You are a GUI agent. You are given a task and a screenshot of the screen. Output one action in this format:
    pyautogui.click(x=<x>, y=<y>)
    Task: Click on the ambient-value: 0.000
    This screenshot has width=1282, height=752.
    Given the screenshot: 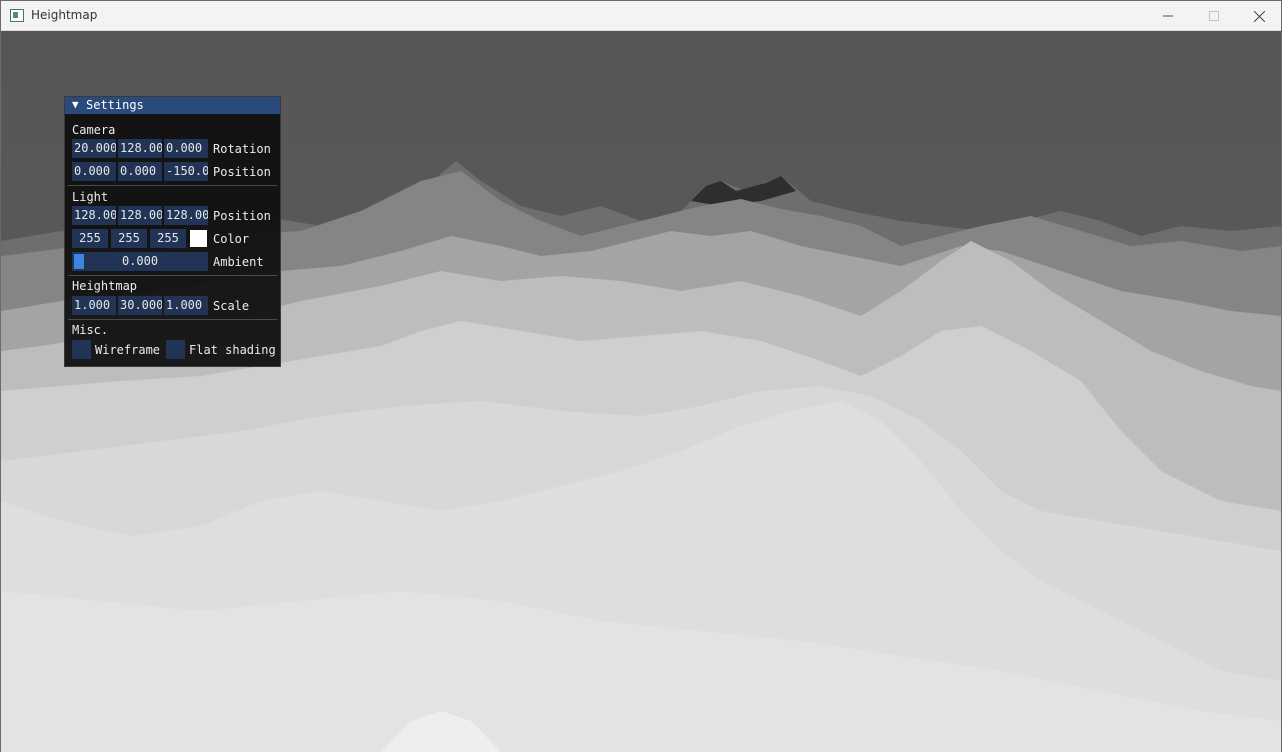 What is the action you would take?
    pyautogui.click(x=140, y=261)
    